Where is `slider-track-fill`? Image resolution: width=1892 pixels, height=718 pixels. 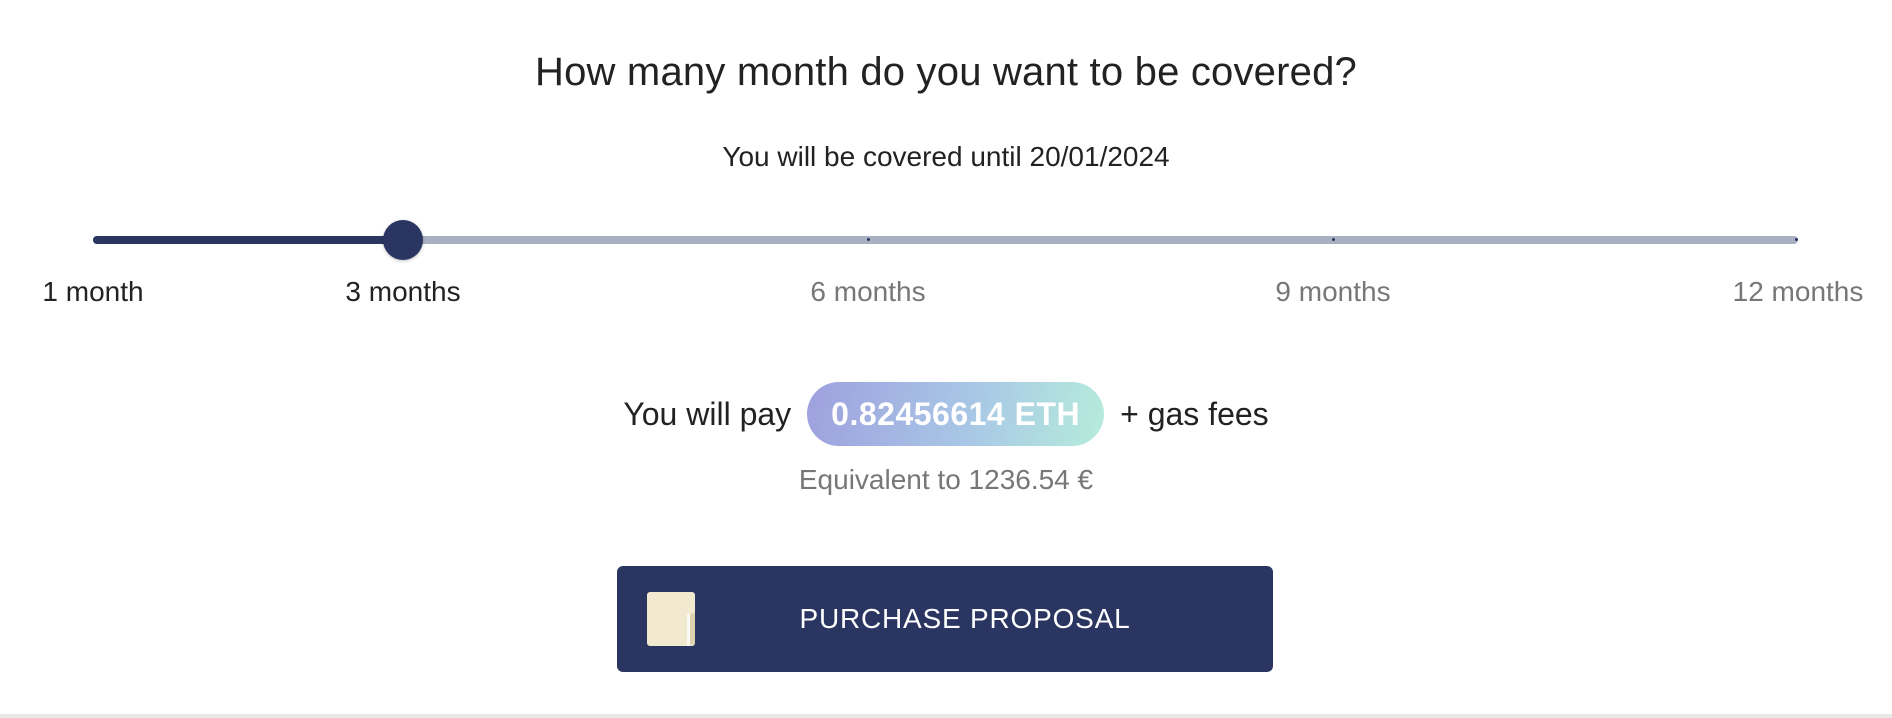
slider-track-fill is located at coordinates (248, 240).